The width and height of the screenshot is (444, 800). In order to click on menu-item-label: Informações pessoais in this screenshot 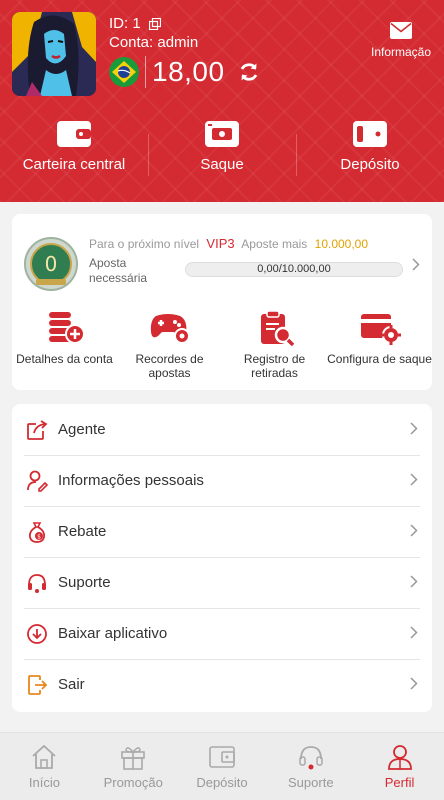, I will do `click(131, 480)`.